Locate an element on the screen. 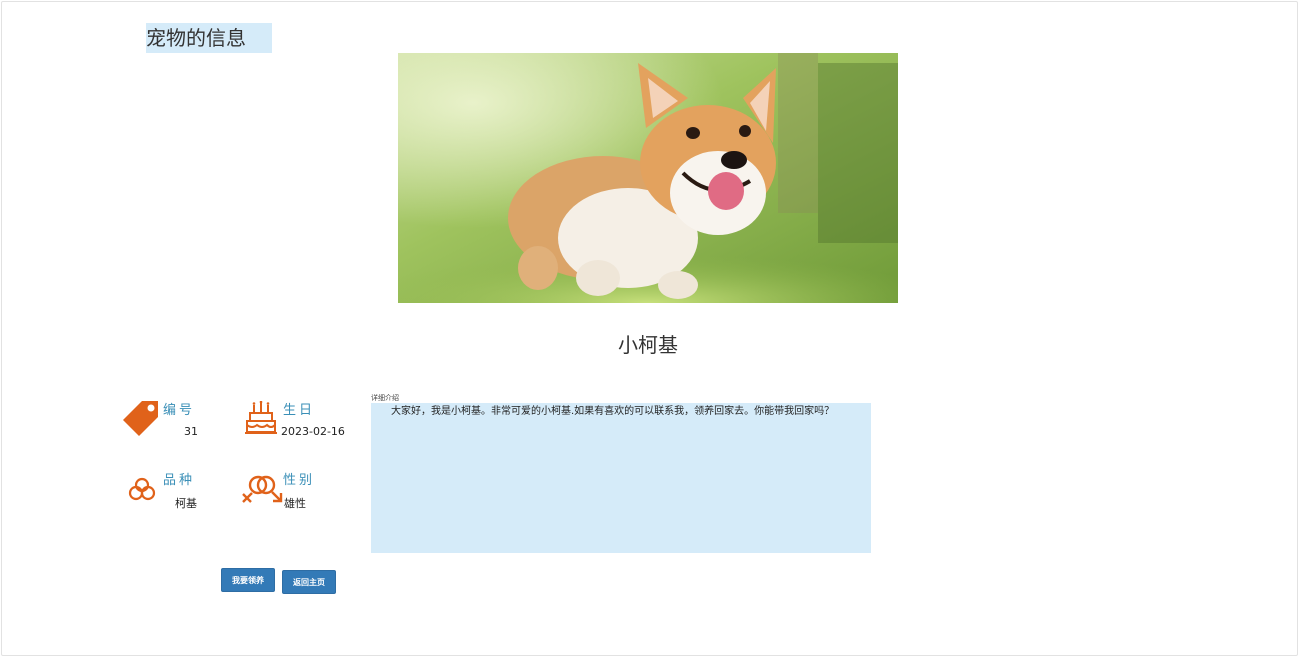 Image resolution: width=1299 pixels, height=657 pixels. info-breed: 品种 柯基 is located at coordinates (173, 489).